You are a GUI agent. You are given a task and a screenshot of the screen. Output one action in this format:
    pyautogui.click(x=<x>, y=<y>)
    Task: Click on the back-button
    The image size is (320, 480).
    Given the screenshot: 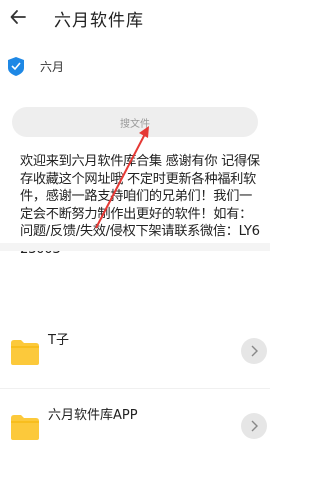 What is the action you would take?
    pyautogui.click(x=18, y=17)
    